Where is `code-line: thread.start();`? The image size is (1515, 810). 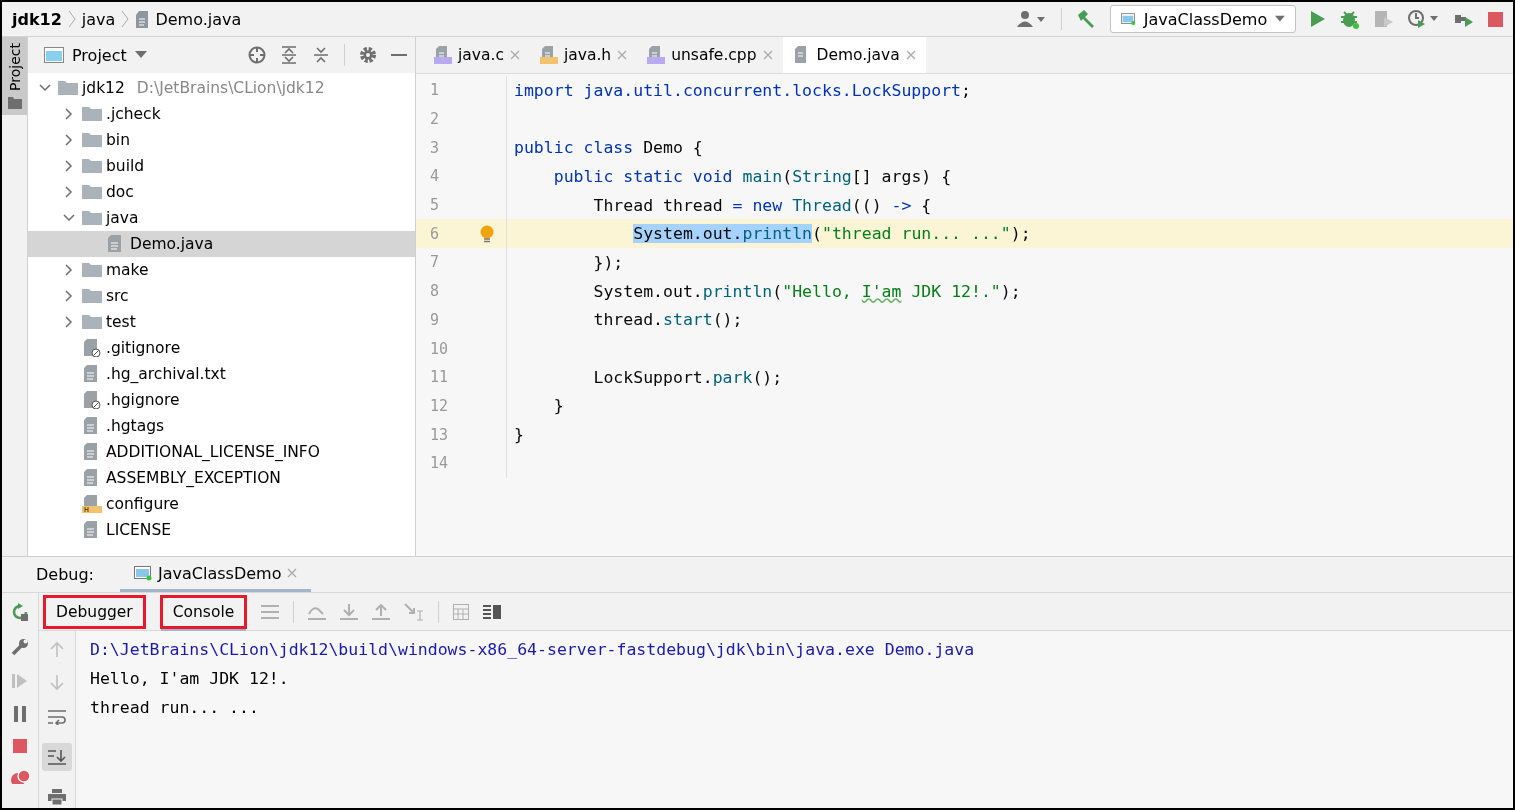 code-line: thread.start(); is located at coordinates (667, 320).